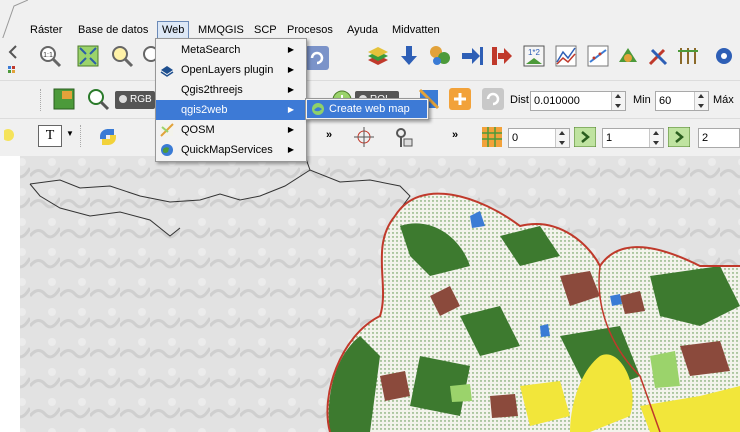 This screenshot has width=740, height=432. Describe the element at coordinates (502, 56) in the screenshot. I see `export-icon` at that location.